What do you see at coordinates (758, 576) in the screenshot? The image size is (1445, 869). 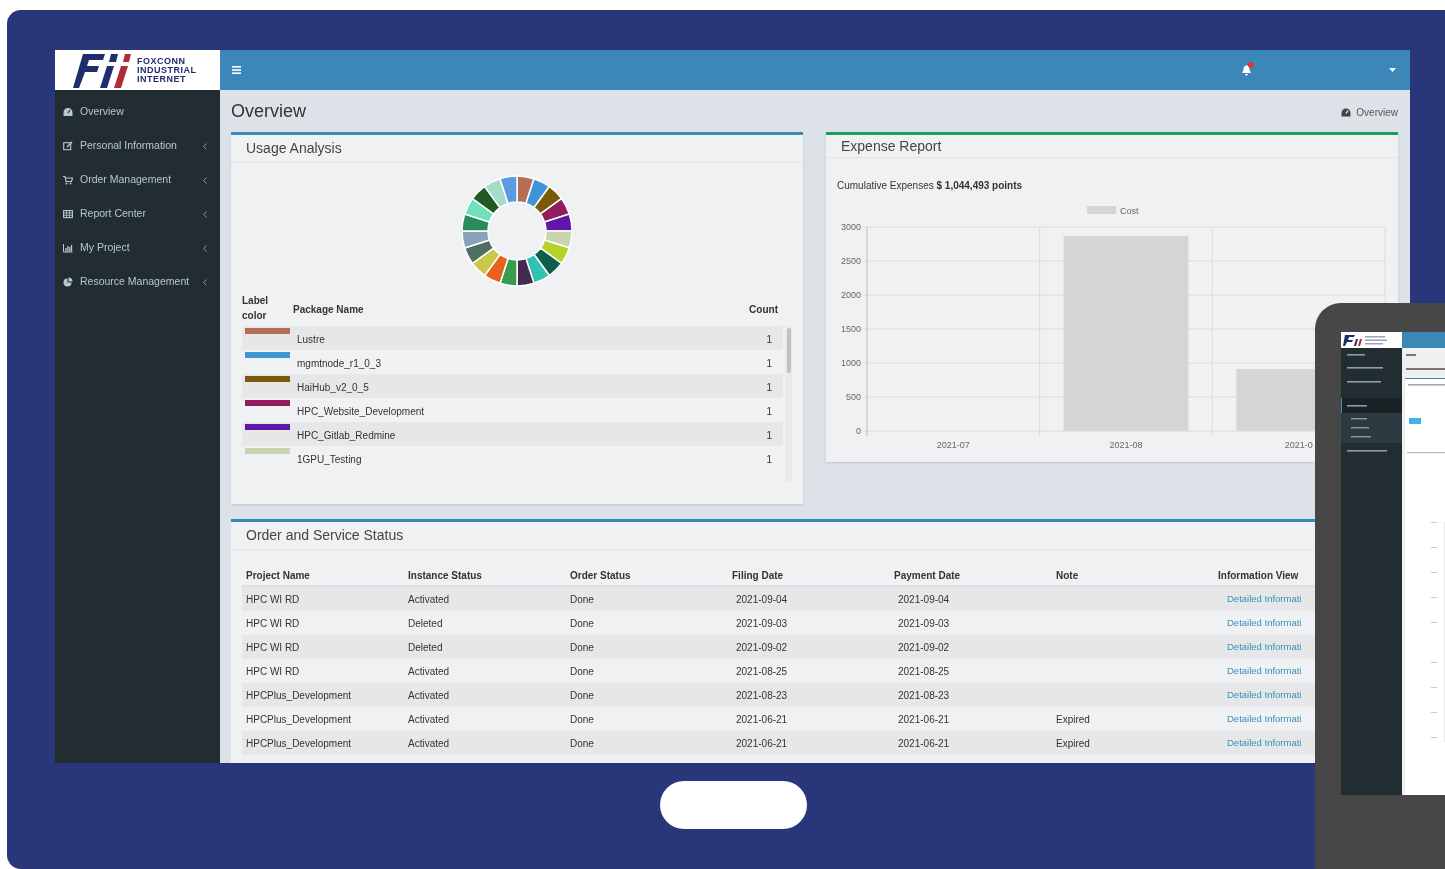 I see `column-header: Filing Date` at bounding box center [758, 576].